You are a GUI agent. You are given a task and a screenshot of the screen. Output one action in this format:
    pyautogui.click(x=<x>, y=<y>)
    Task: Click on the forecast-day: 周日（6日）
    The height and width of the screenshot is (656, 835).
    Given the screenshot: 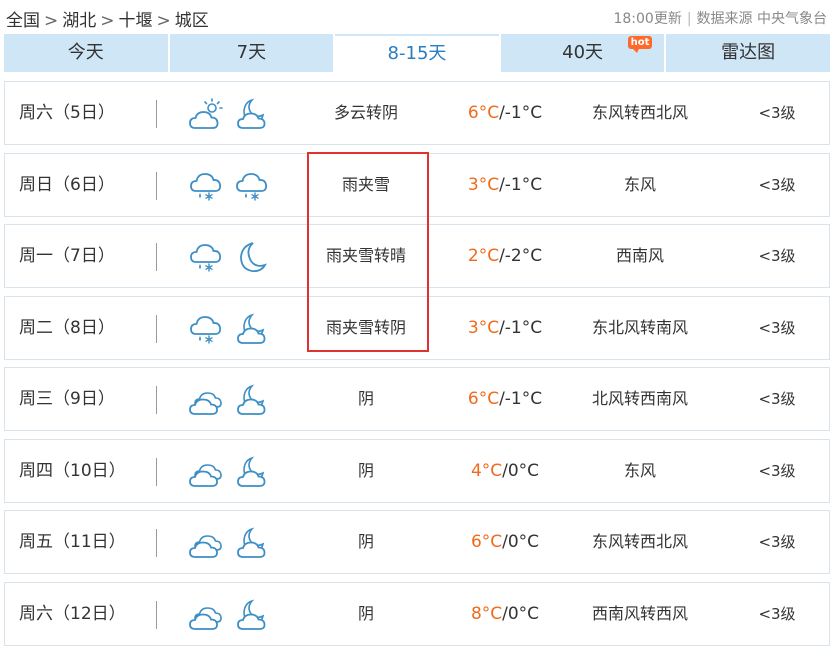 What is the action you would take?
    pyautogui.click(x=67, y=184)
    